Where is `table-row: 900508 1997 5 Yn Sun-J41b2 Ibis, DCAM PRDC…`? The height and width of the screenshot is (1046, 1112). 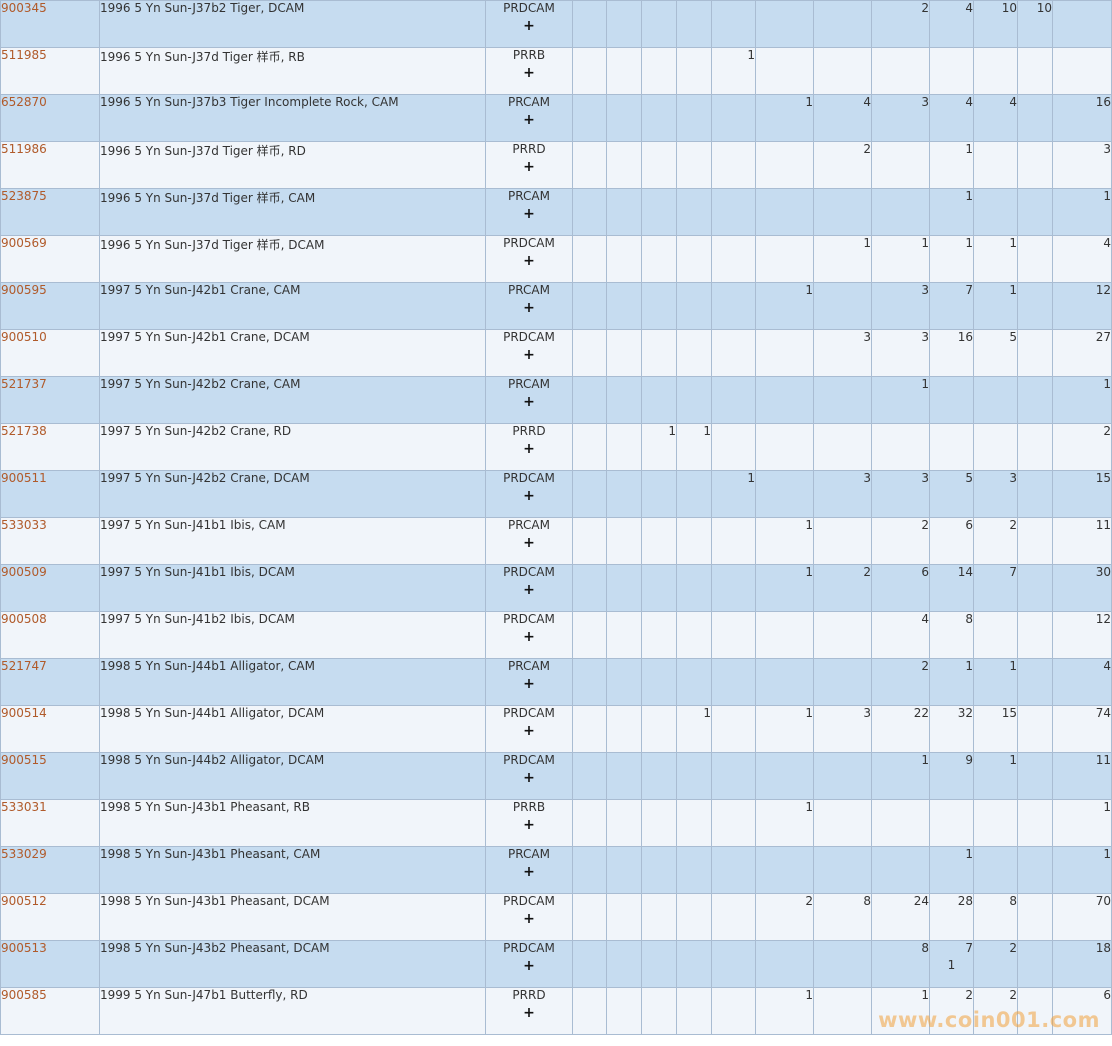
table-row: 900508 1997 5 Yn Sun-J41b2 Ibis, DCAM PRDC… is located at coordinates (556, 635).